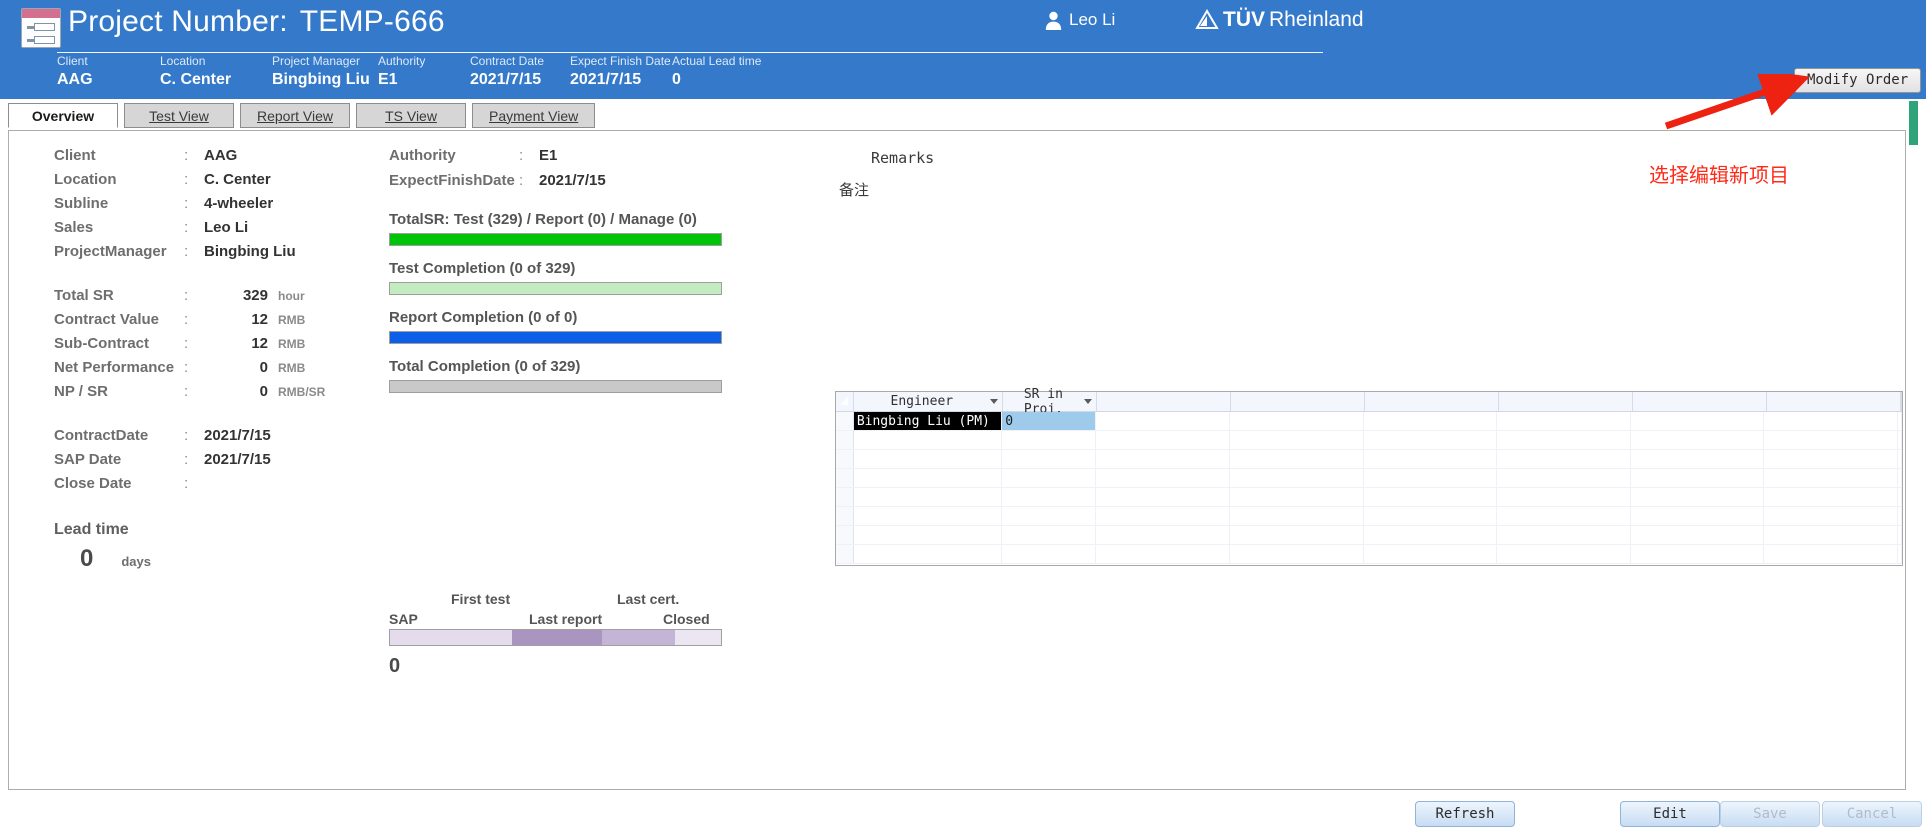 Image resolution: width=1926 pixels, height=839 pixels. I want to click on tab-ts-view: TS View, so click(411, 115).